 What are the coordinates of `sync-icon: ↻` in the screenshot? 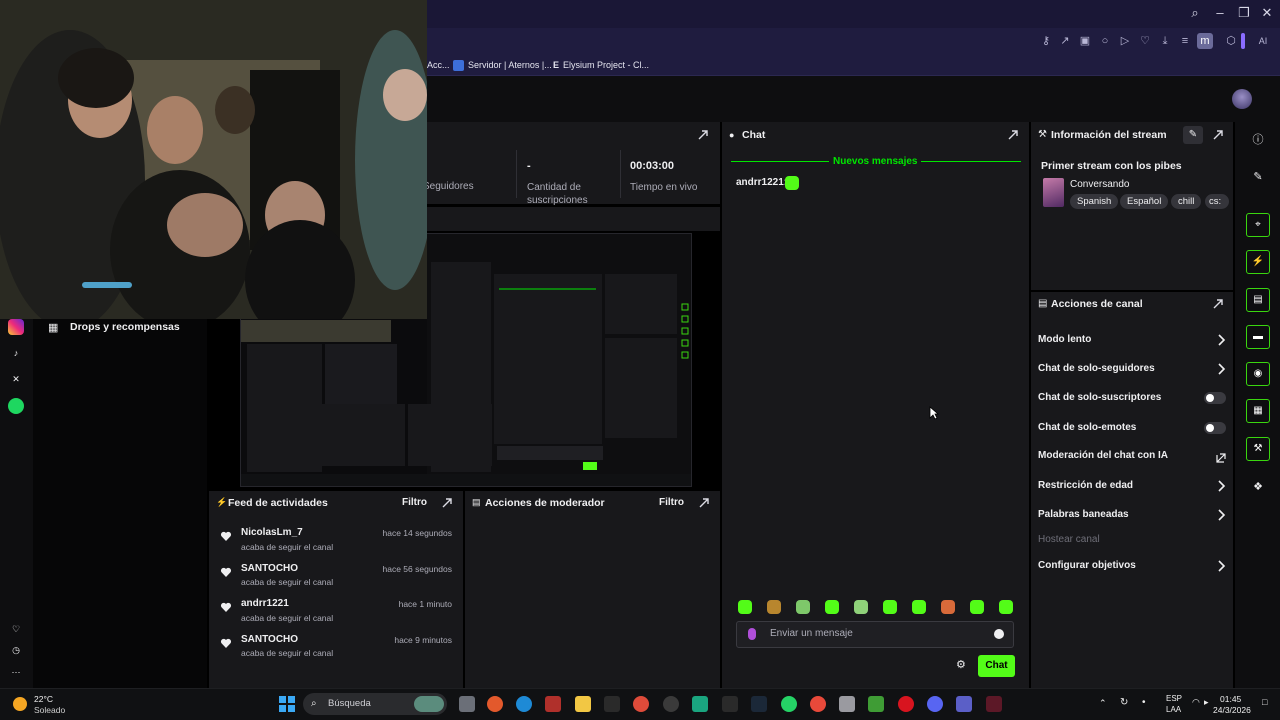 It's located at (1126, 703).